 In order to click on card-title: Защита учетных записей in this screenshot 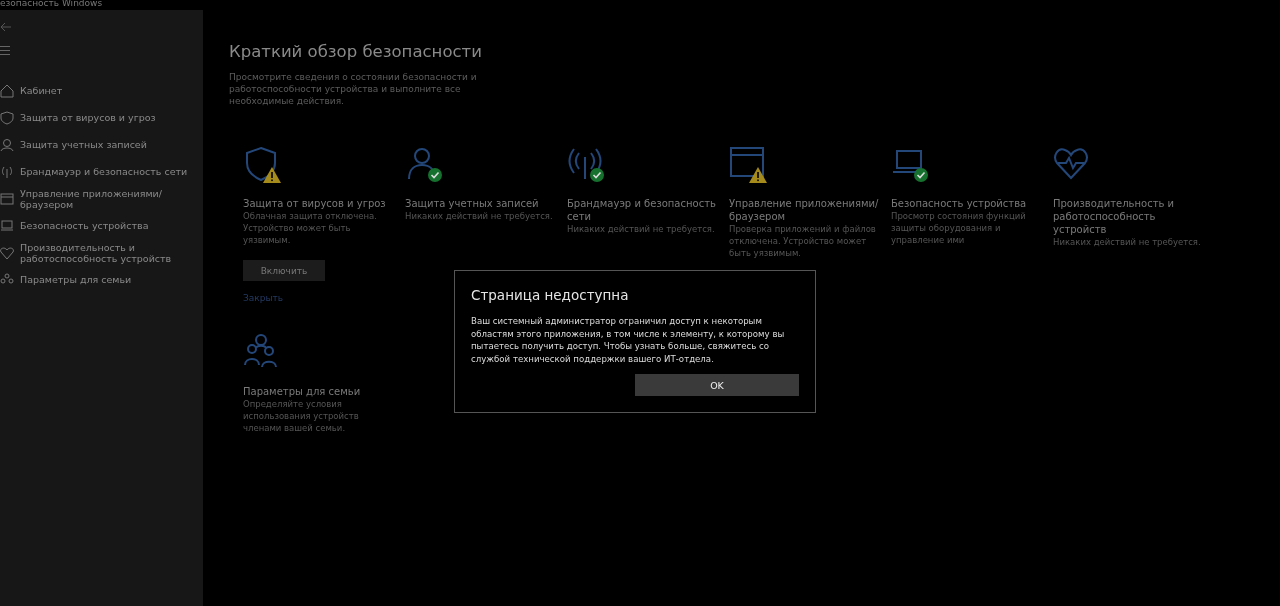, I will do `click(480, 203)`.